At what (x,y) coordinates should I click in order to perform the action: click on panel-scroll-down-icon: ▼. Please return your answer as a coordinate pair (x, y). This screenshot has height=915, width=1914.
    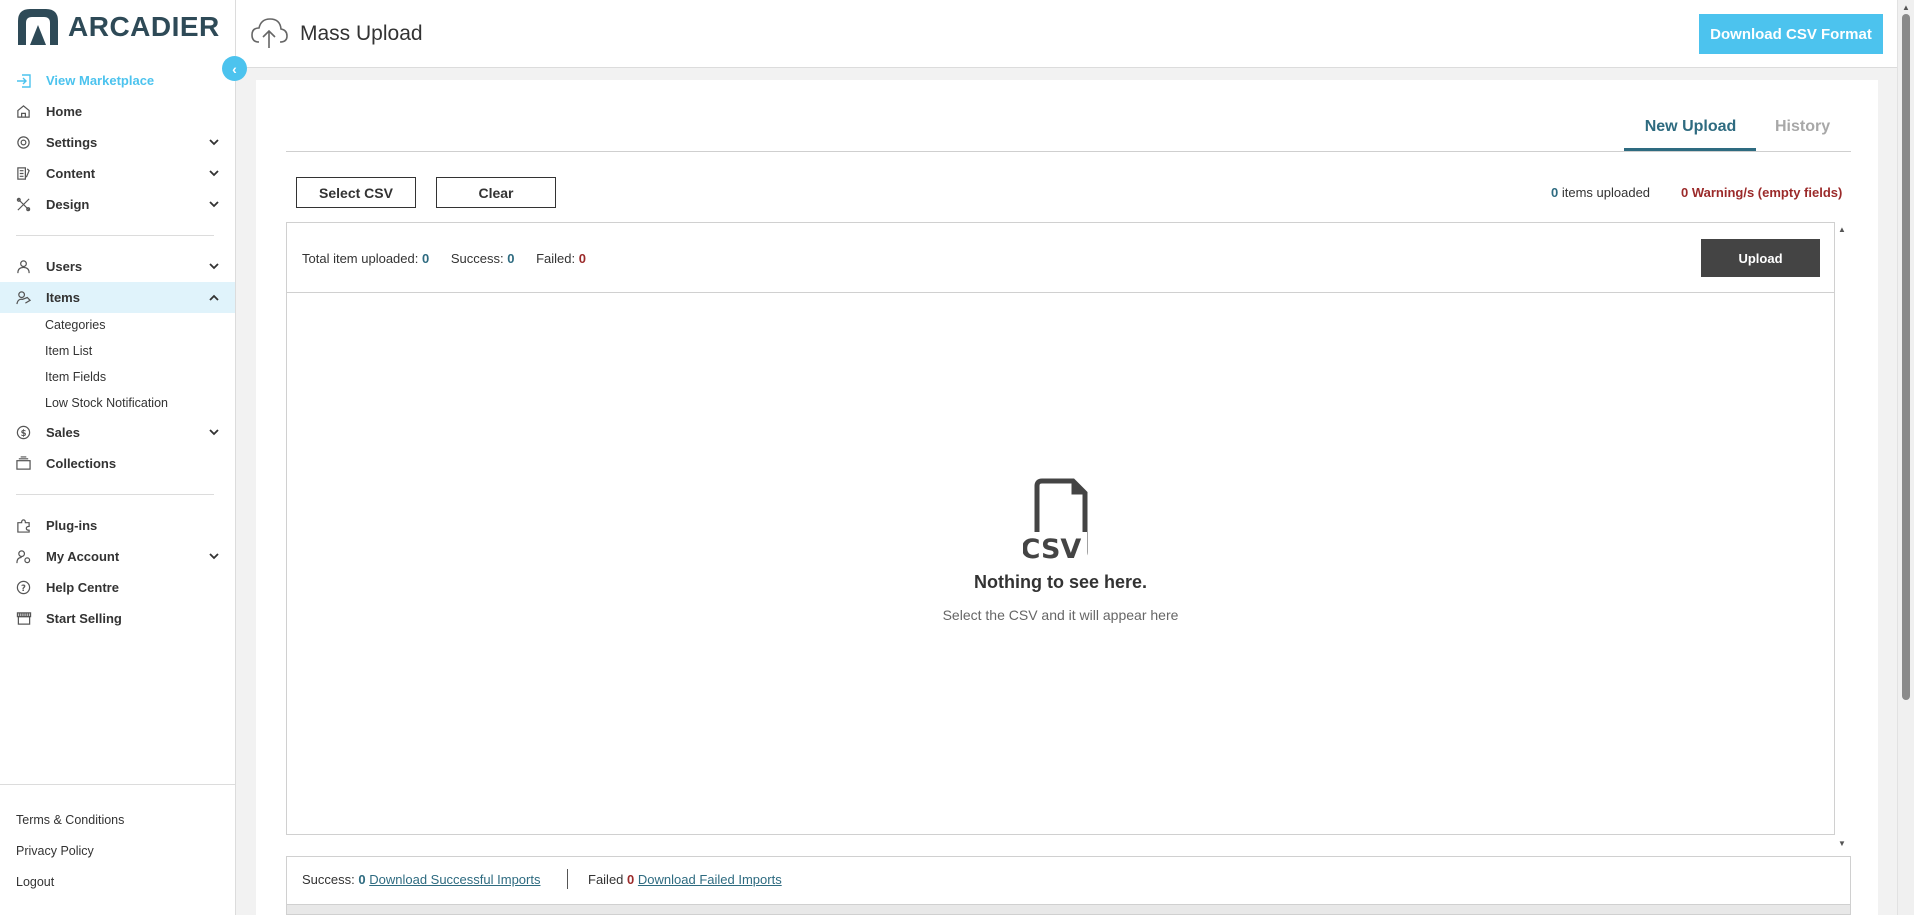
    Looking at the image, I should click on (1842, 843).